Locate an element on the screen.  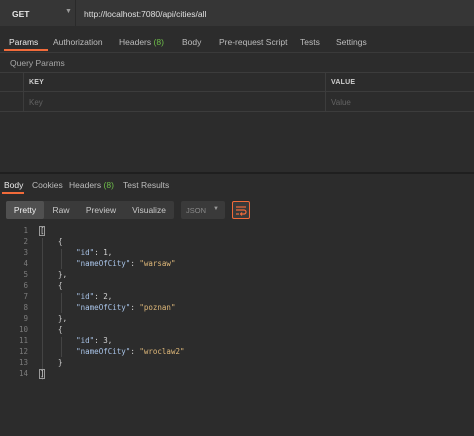
query-params-title: Query Params is located at coordinates (37, 63).